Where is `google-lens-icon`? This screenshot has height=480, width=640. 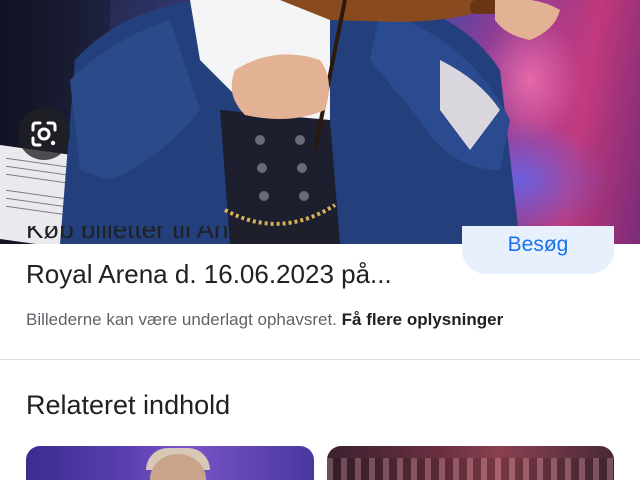 google-lens-icon is located at coordinates (44, 134).